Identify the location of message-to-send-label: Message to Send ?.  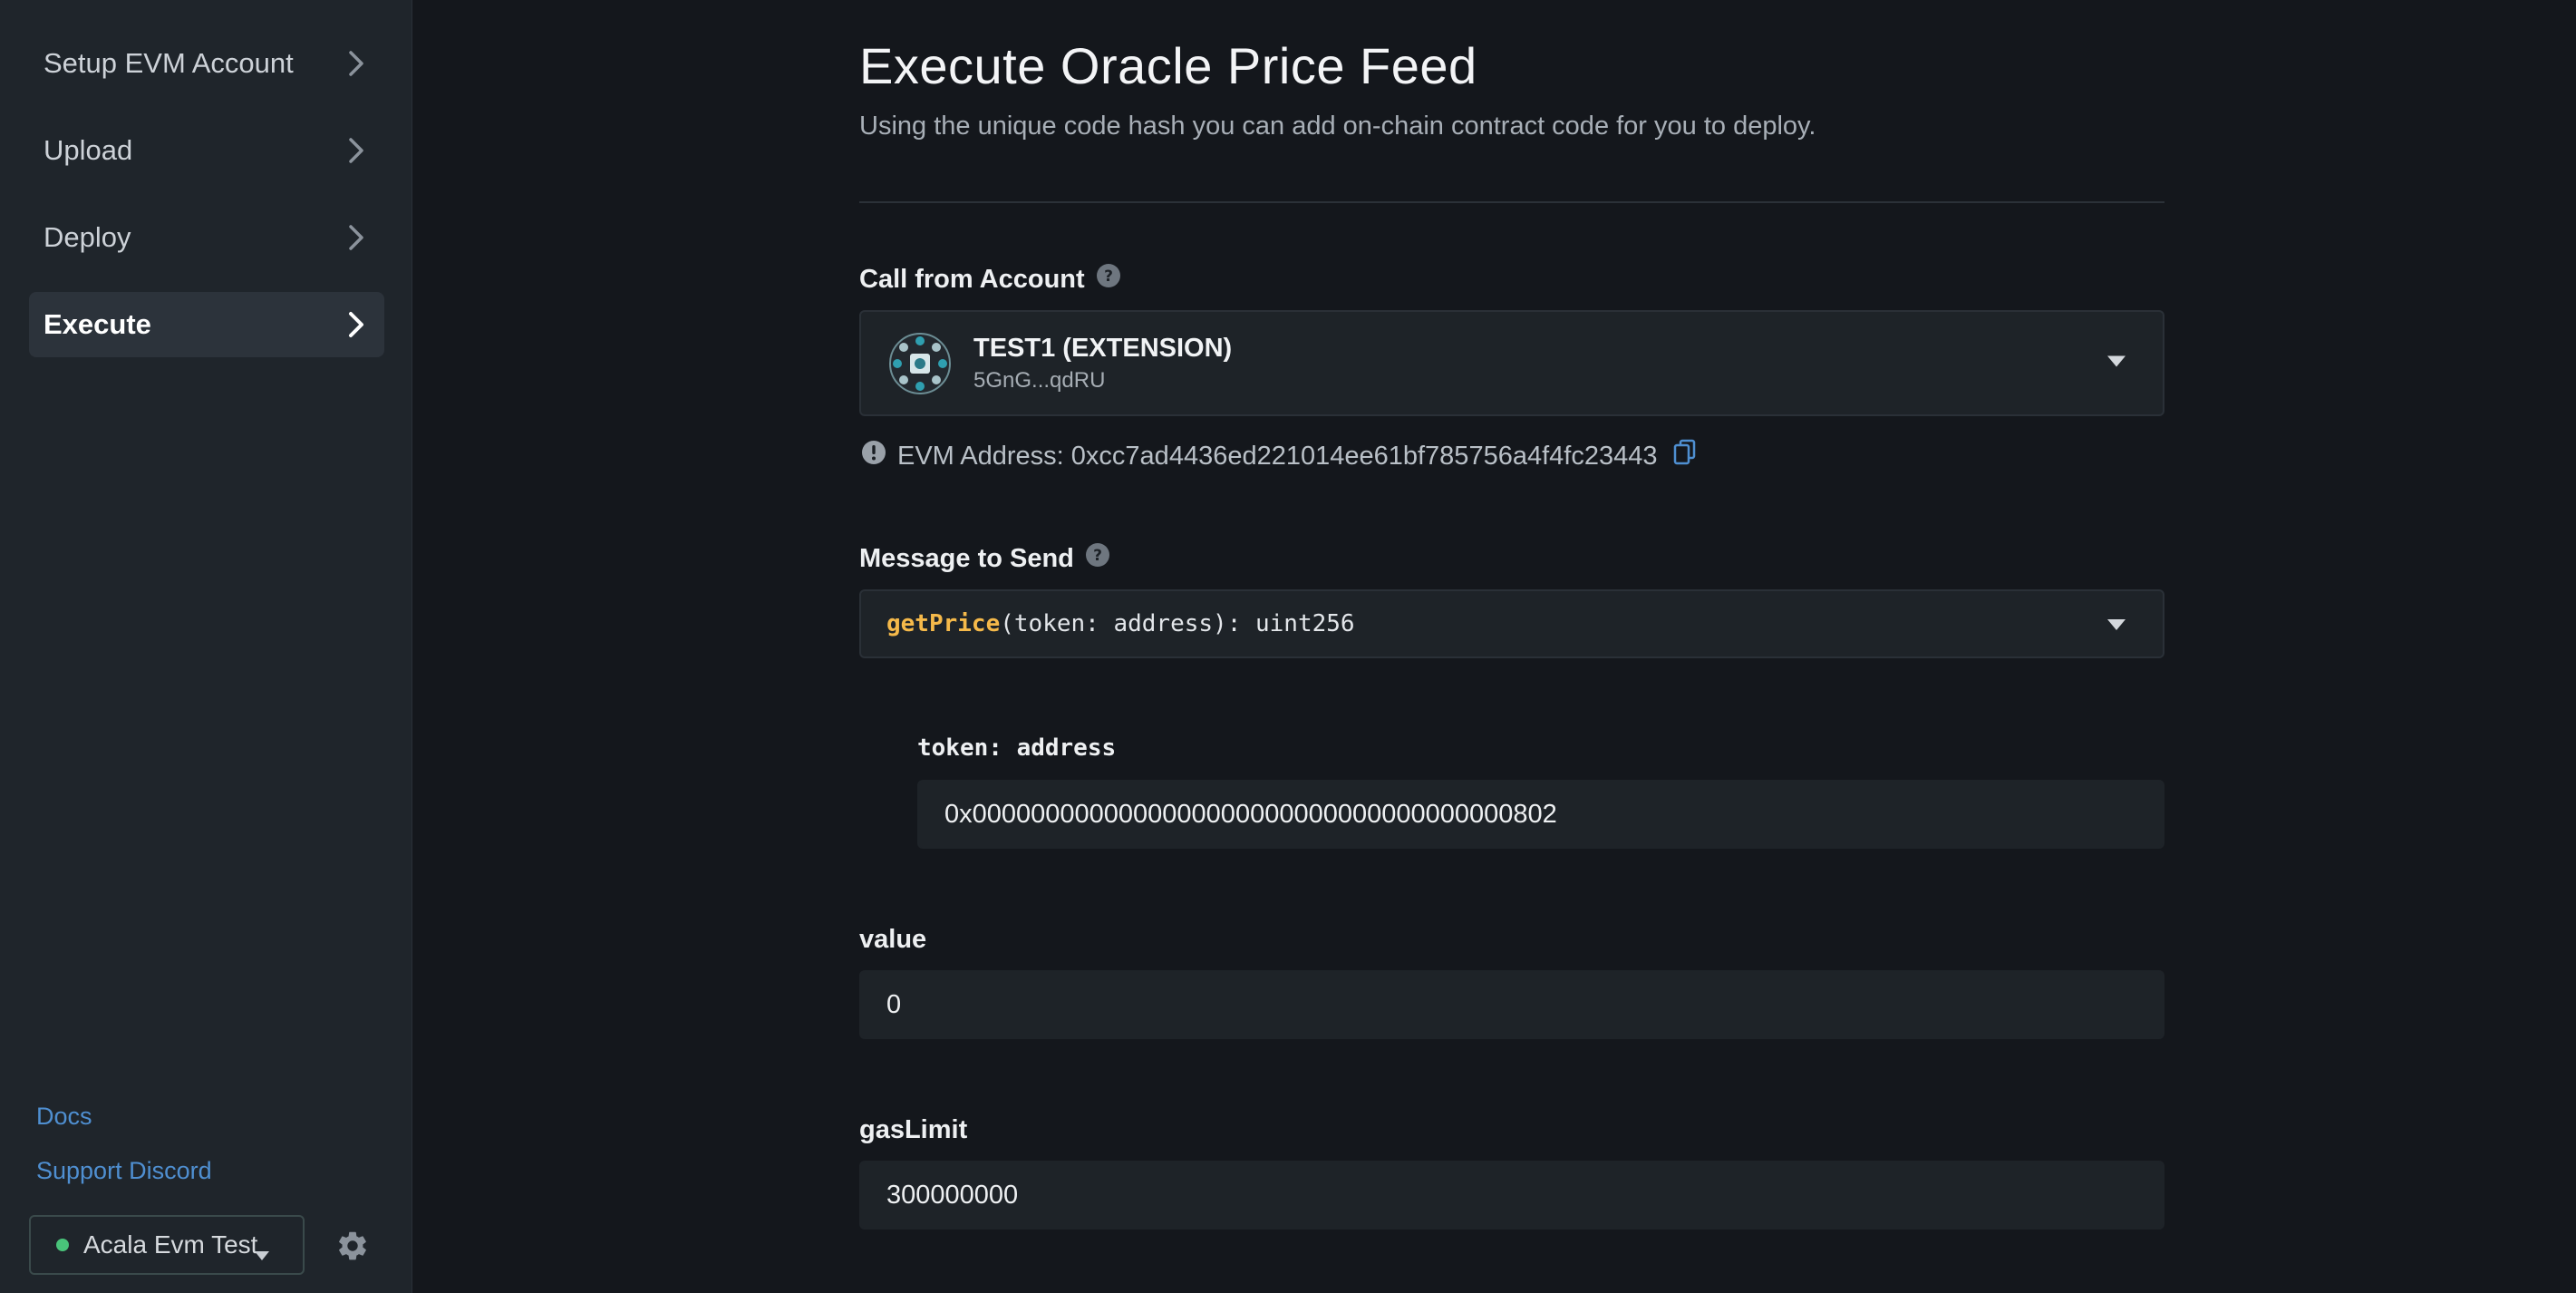
(984, 558).